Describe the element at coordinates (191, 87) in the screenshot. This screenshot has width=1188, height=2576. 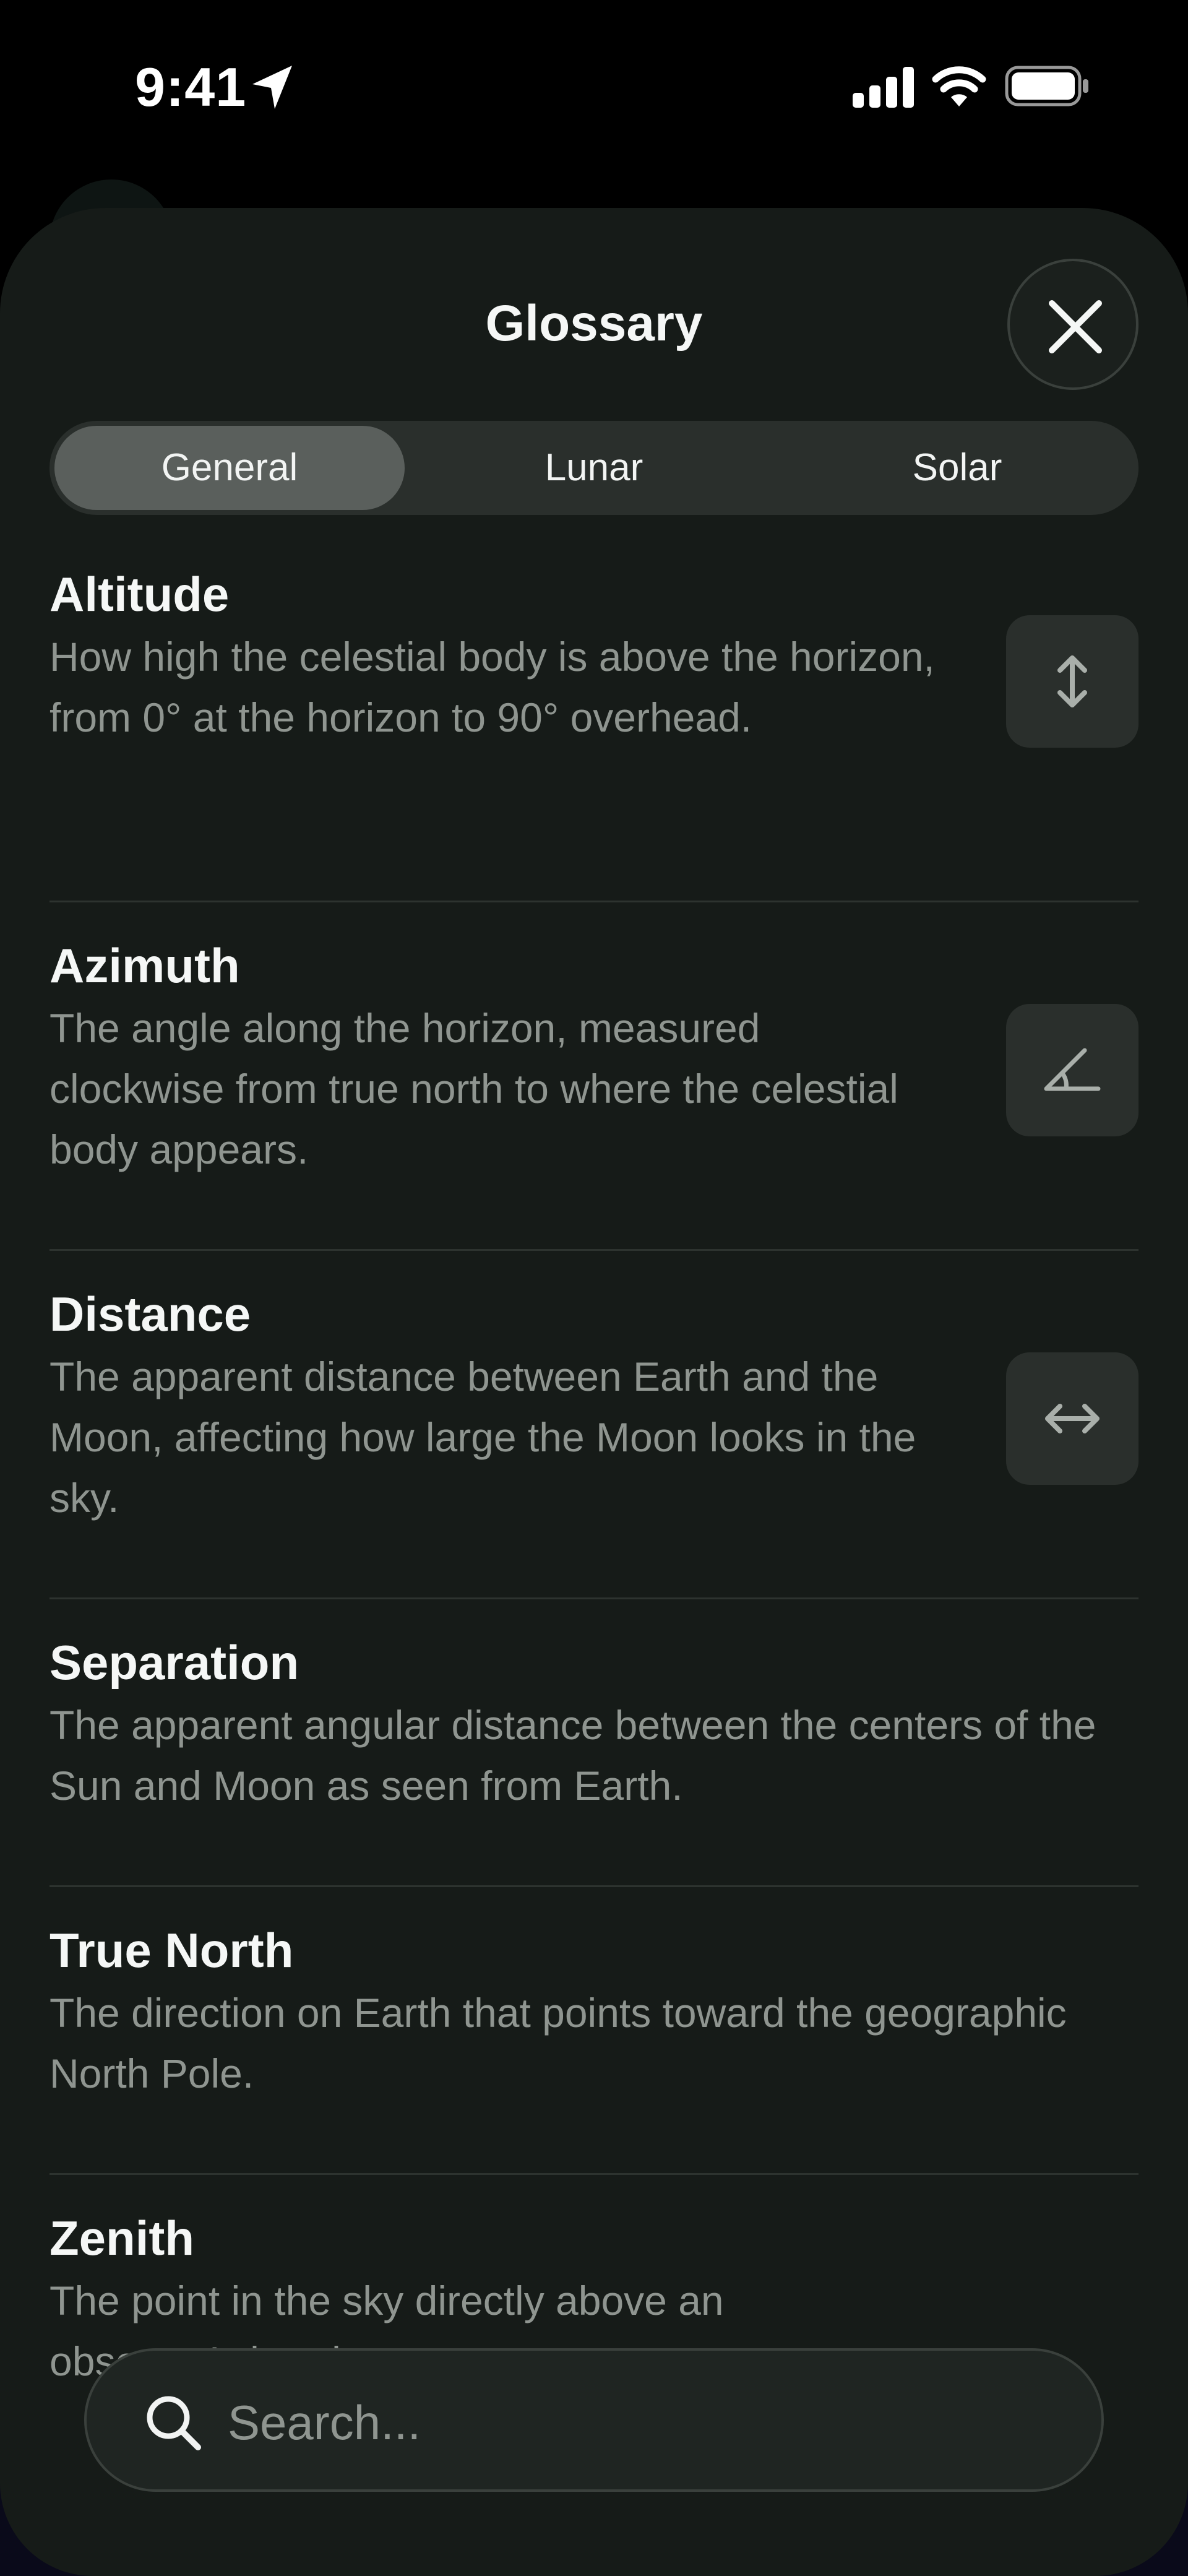
I see `status-time: 9:41` at that location.